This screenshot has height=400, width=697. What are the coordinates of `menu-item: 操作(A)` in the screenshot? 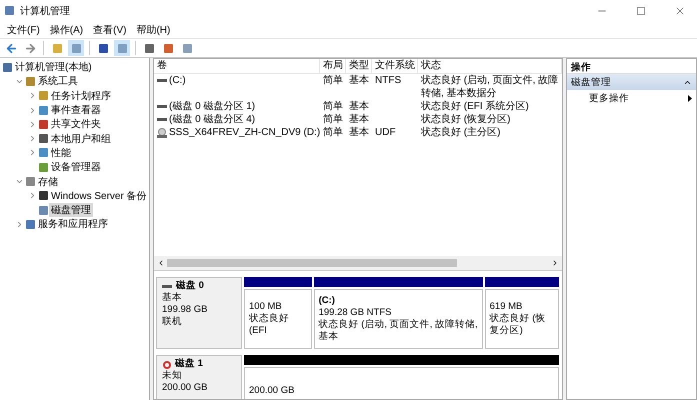 It's located at (66, 29).